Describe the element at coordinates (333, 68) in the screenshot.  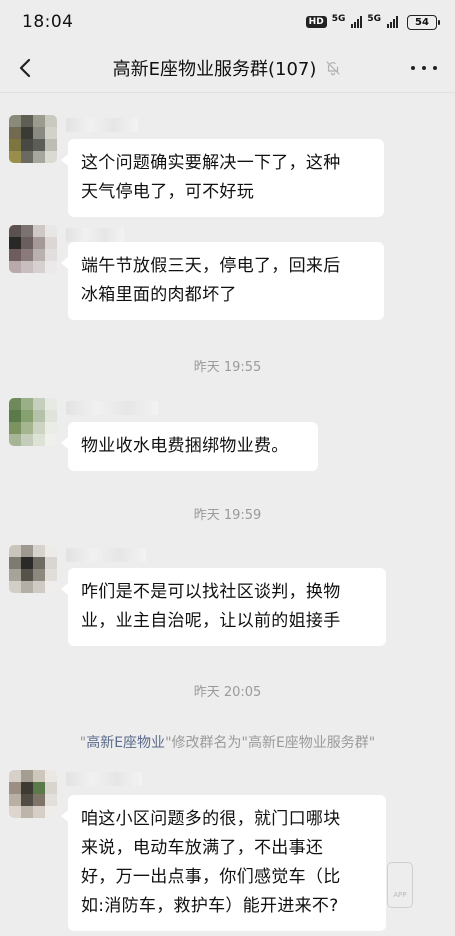
I see `bell-off-icon` at that location.